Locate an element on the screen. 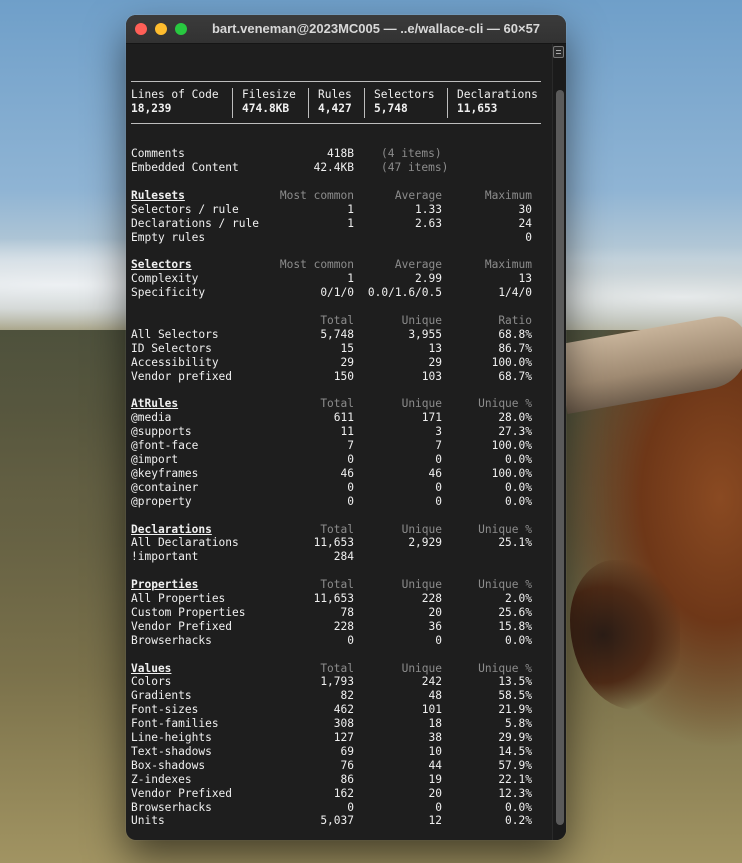  metric-value: 58.5% is located at coordinates (515, 696).